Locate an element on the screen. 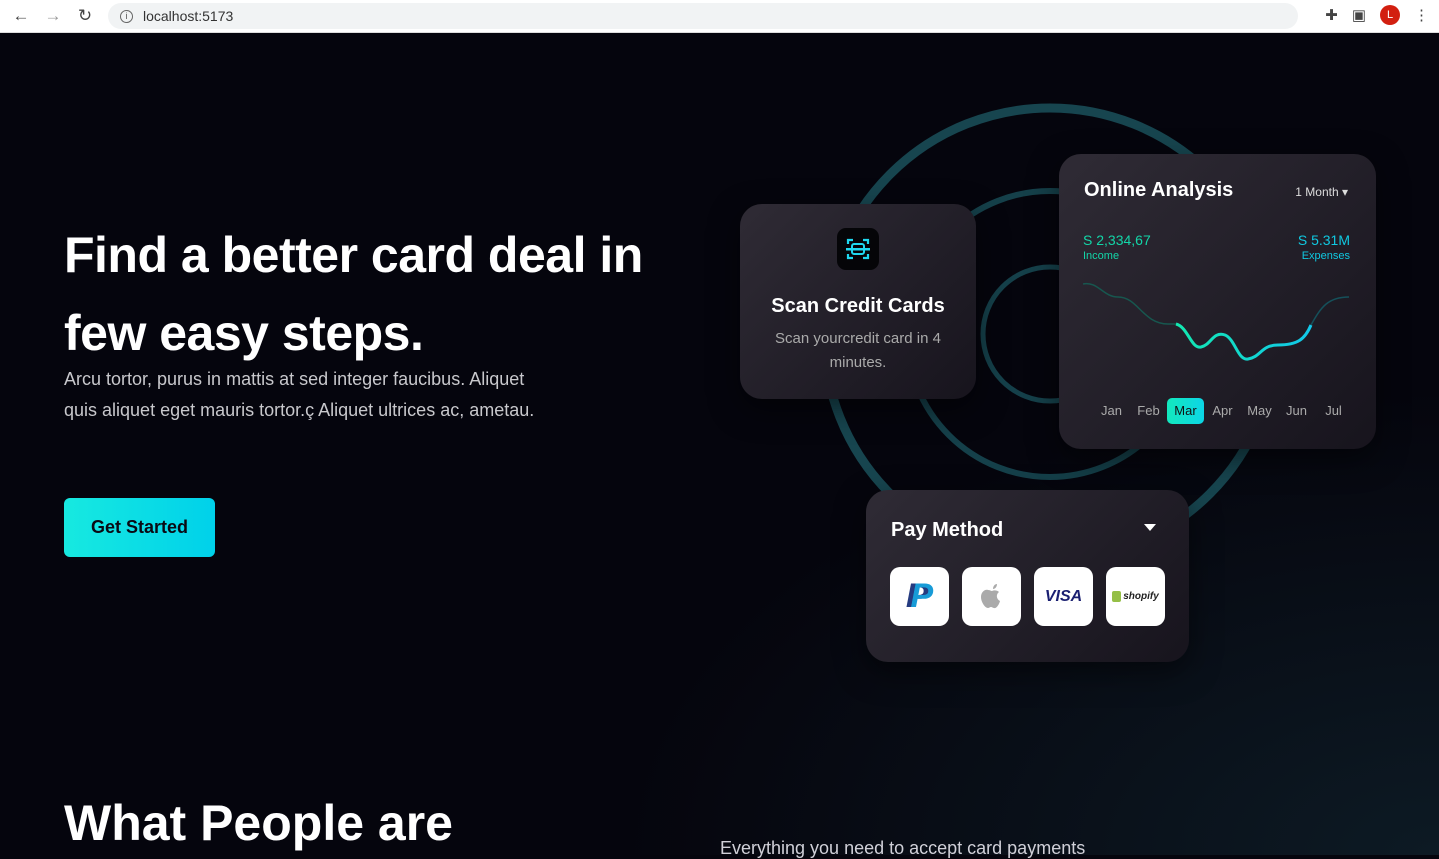 The height and width of the screenshot is (859, 1439). chart-line-active is located at coordinates (1244, 341).